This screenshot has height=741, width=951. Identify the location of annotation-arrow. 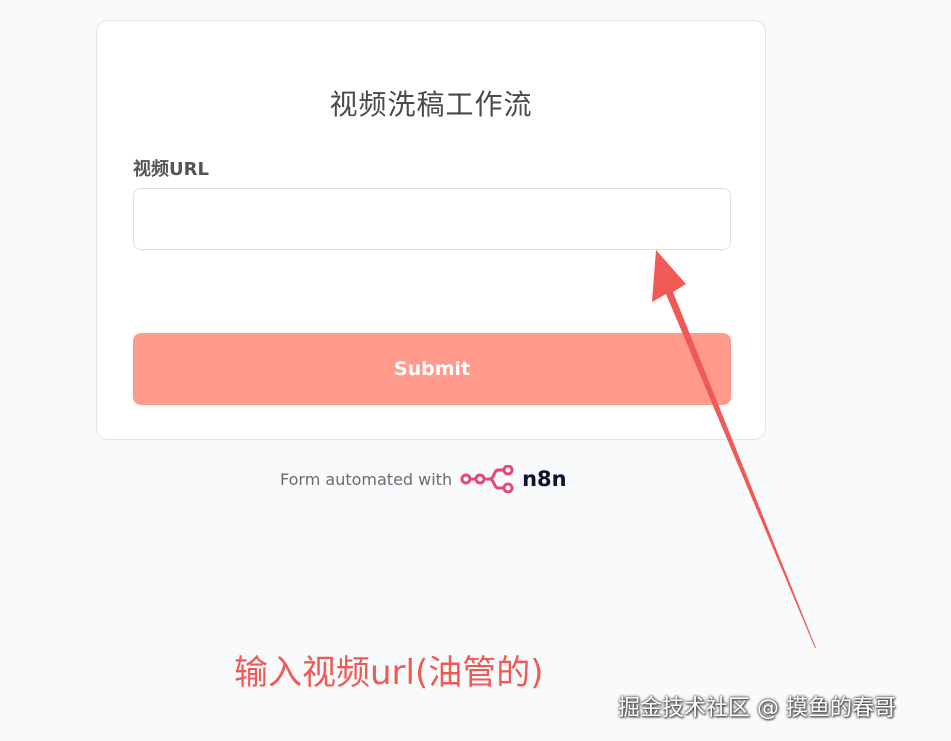
(734, 449).